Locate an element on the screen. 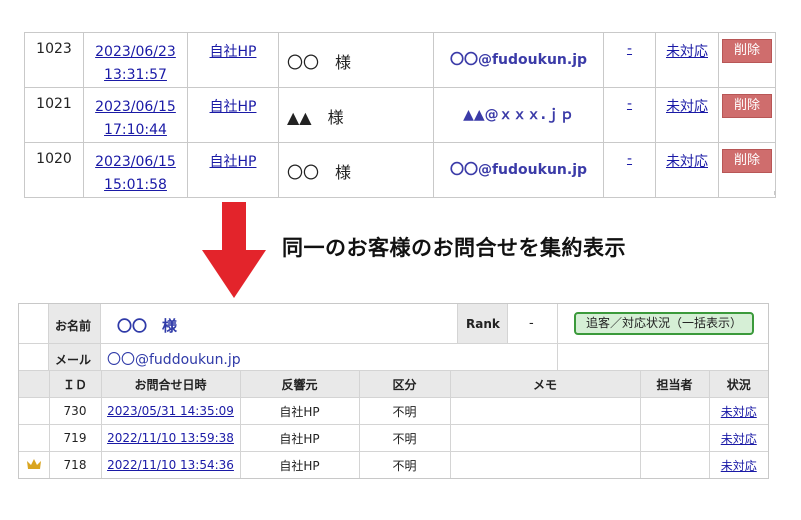 This screenshot has height=520, width=801. history-datetime-cell: 2022/11/10 13:59:38 is located at coordinates (171, 438).